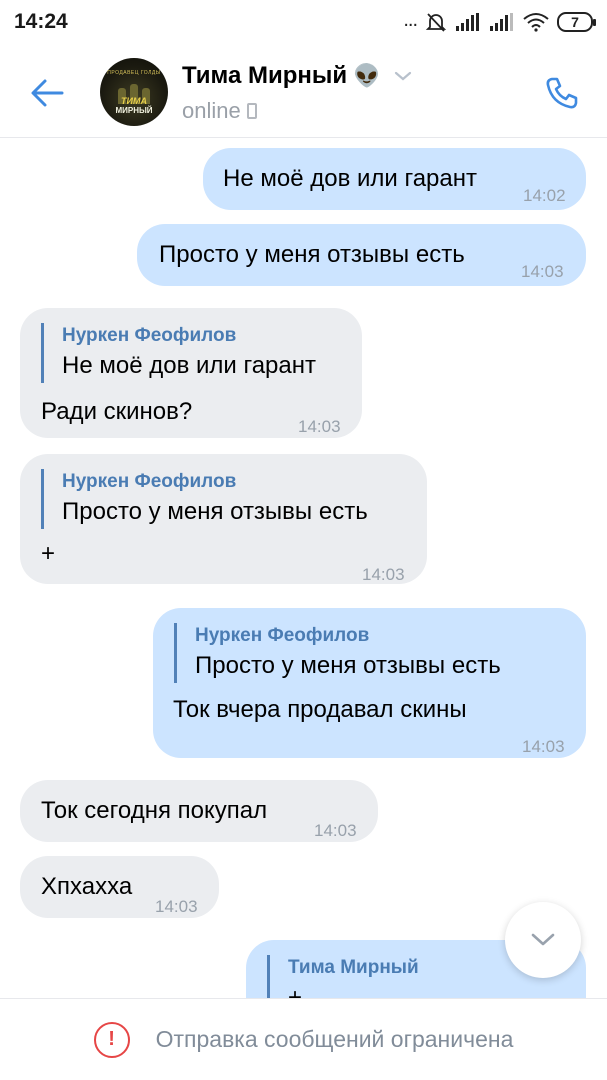 The height and width of the screenshot is (1080, 607). I want to click on reply-quote: Тима Мирный +, so click(343, 976).